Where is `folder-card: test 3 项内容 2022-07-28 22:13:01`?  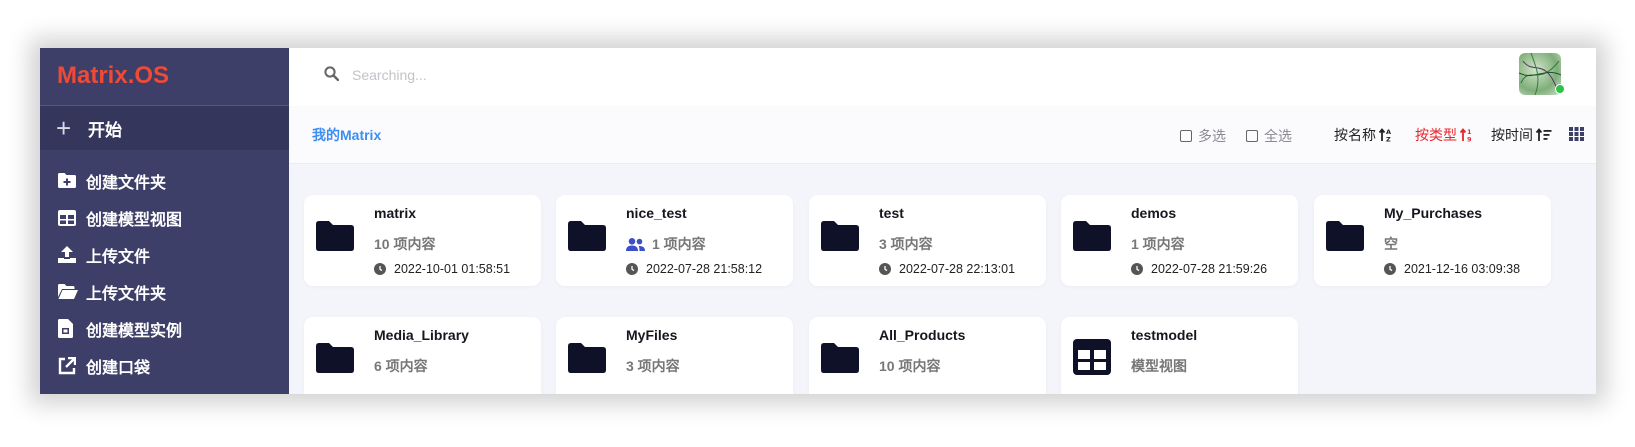 folder-card: test 3 项内容 2022-07-28 22:13:01 is located at coordinates (927, 240).